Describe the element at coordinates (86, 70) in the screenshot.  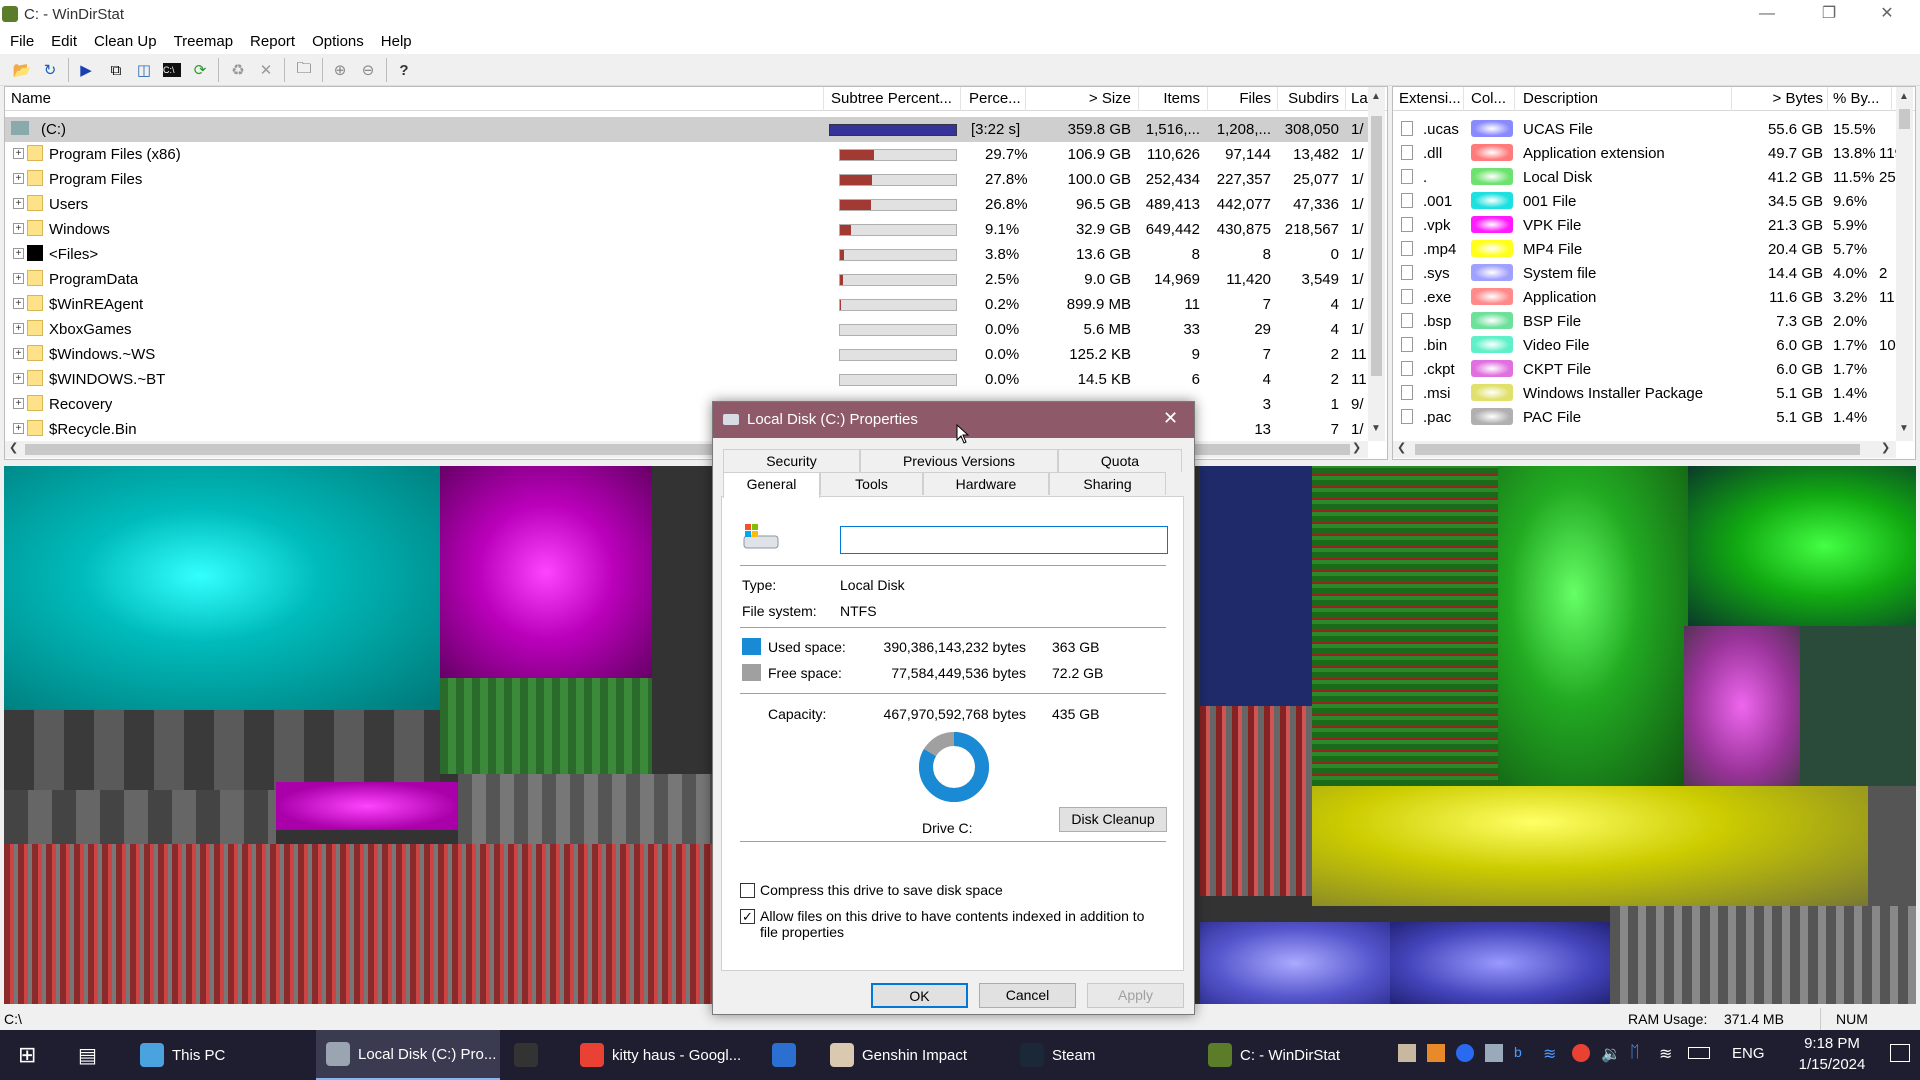
I see `play-icon: ▶` at that location.